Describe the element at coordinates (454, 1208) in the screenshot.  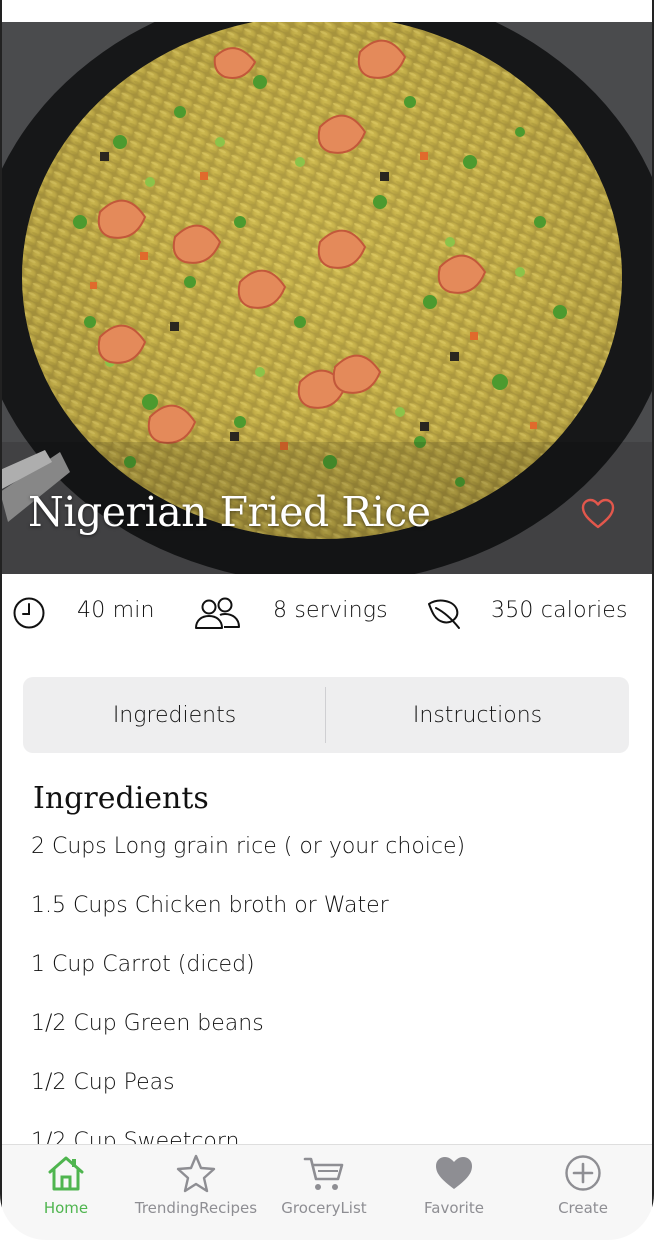
I see `tab-label: Favorite` at that location.